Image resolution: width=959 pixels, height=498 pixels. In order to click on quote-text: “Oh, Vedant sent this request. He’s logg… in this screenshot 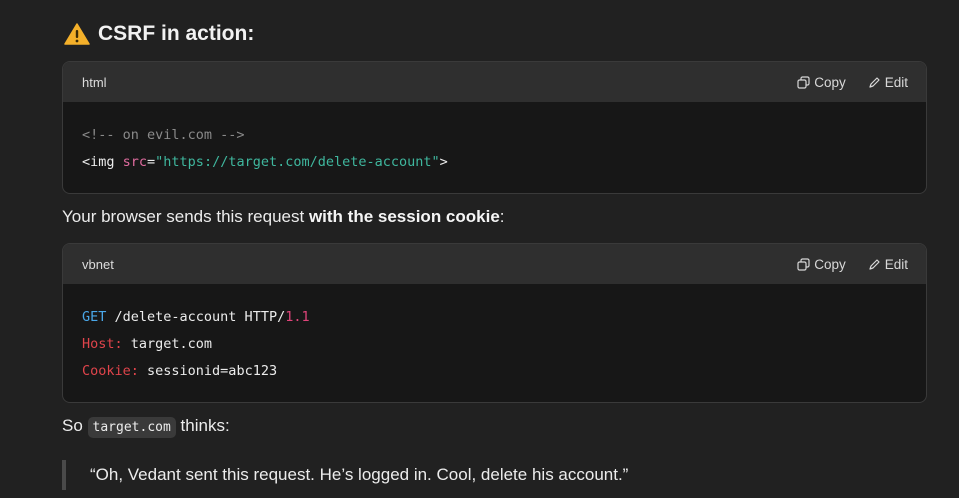, I will do `click(359, 474)`.